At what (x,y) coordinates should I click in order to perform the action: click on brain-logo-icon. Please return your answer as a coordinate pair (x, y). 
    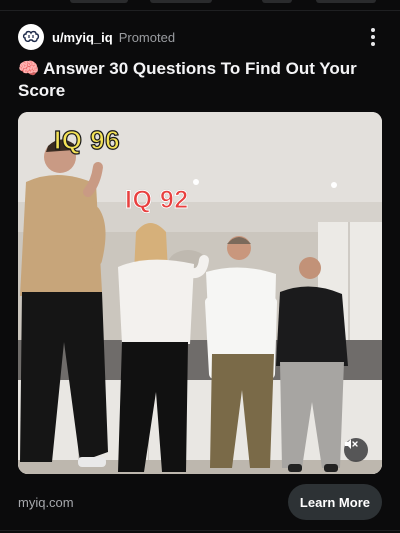
    Looking at the image, I should click on (31, 36).